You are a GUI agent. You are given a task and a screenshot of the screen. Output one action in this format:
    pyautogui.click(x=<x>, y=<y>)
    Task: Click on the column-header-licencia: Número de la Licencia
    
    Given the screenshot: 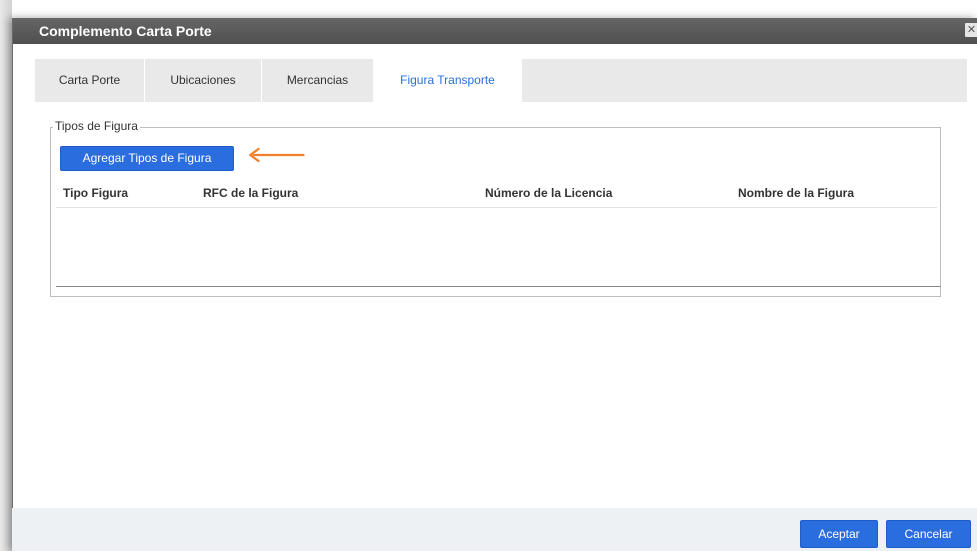 What is the action you would take?
    pyautogui.click(x=549, y=193)
    